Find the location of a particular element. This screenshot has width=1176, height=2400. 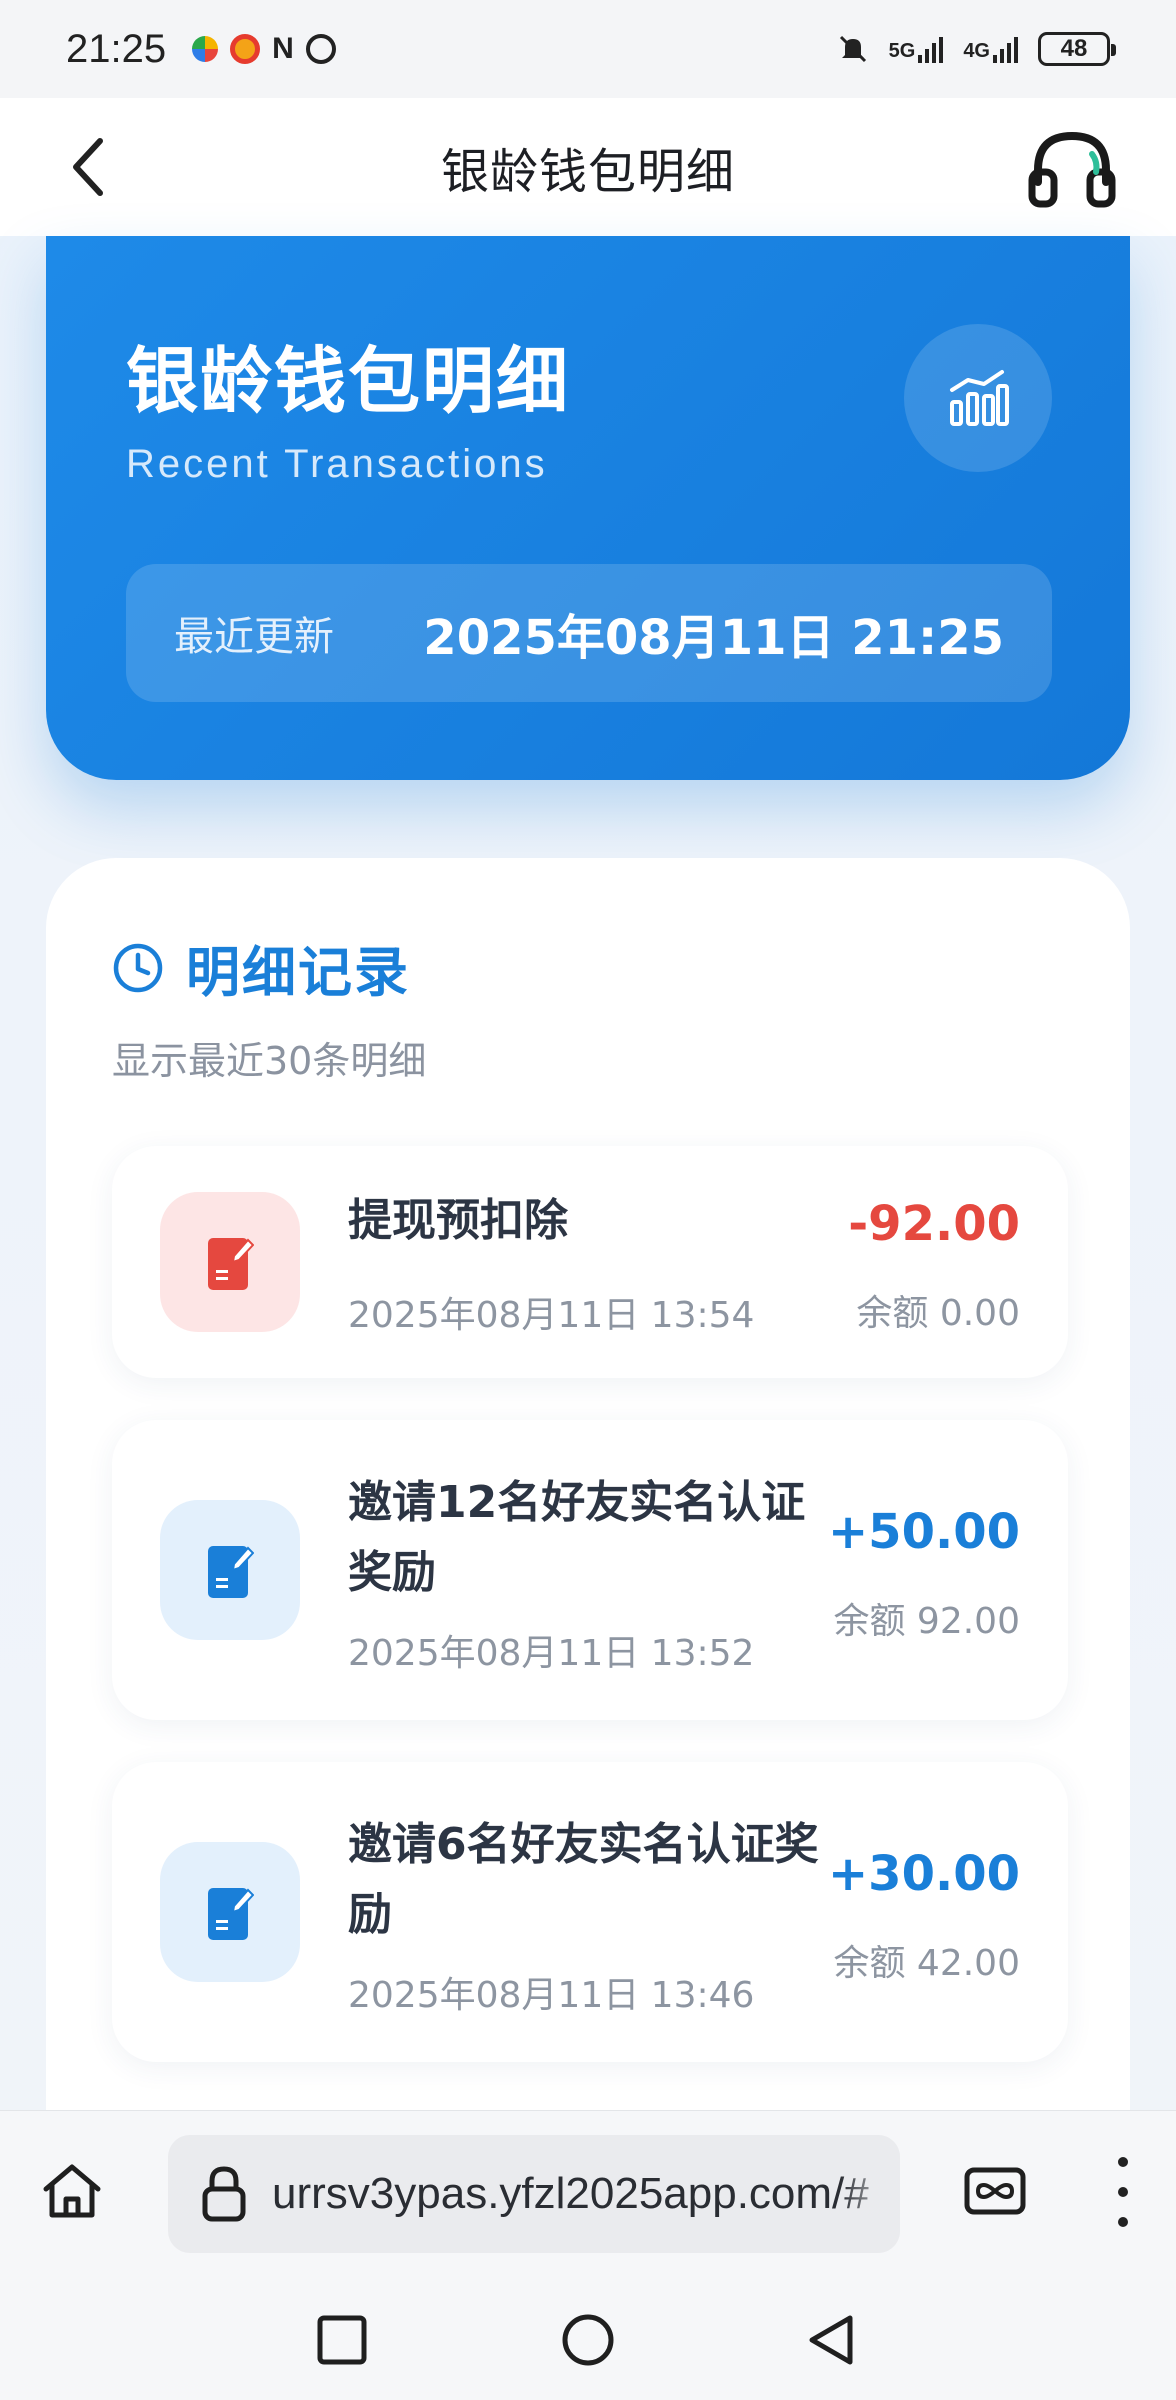

nfc-icon: N is located at coordinates (283, 48).